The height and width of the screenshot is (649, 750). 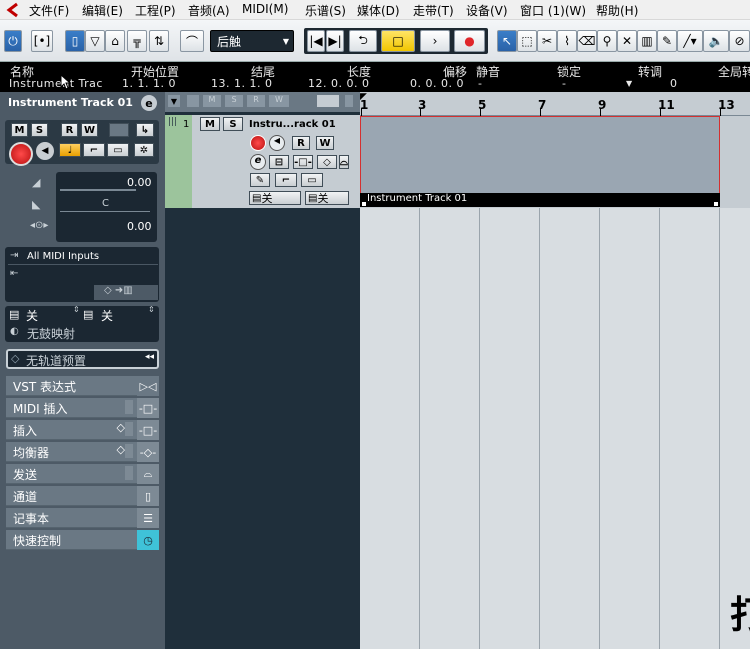 What do you see at coordinates (258, 162) in the screenshot?
I see `track-edit-icon: e` at bounding box center [258, 162].